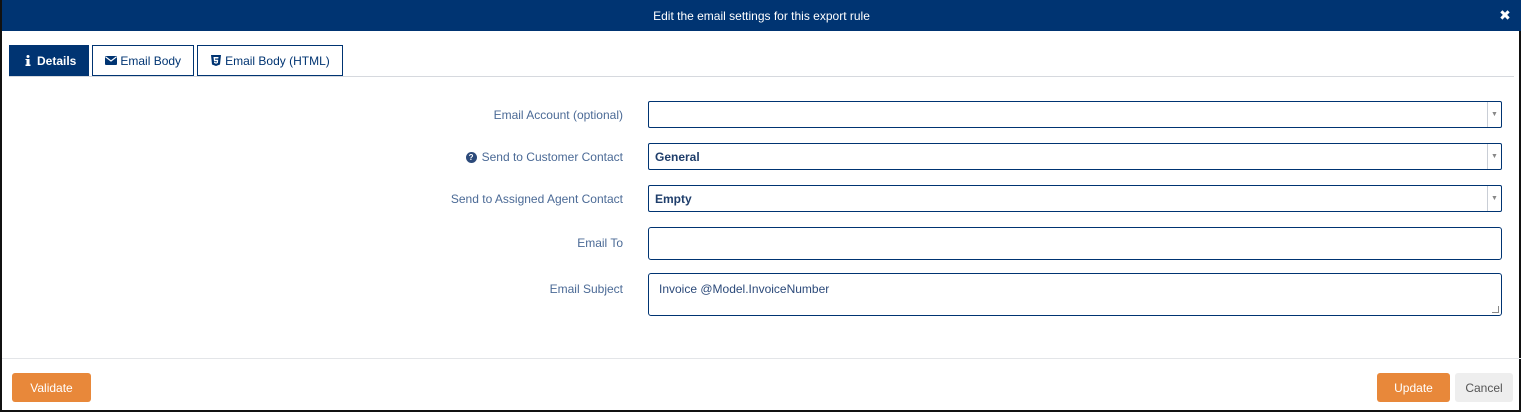 This screenshot has width=1521, height=412. What do you see at coordinates (1505, 15) in the screenshot?
I see `close-icon: ✖` at bounding box center [1505, 15].